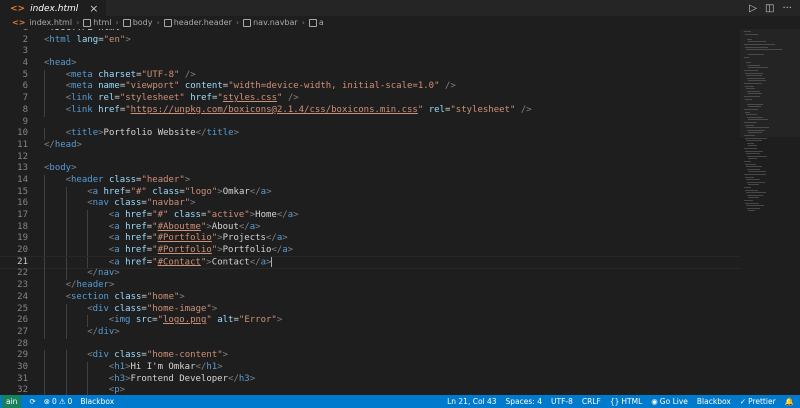 The height and width of the screenshot is (408, 800). Describe the element at coordinates (370, 379) in the screenshot. I see `code-line: 31 <h3>Frontend Developer</h3>` at that location.